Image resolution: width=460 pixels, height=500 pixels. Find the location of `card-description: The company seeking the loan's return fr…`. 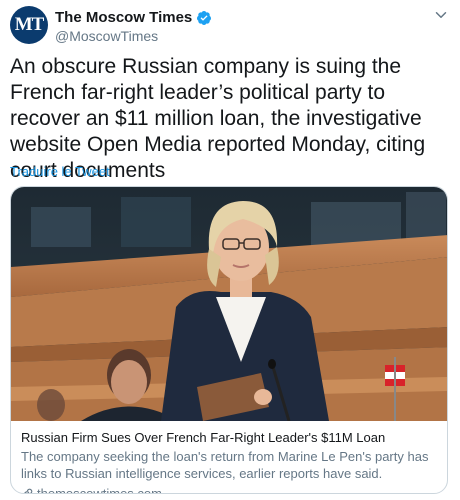

card-description: The company seeking the loan's return fr… is located at coordinates (225, 465).